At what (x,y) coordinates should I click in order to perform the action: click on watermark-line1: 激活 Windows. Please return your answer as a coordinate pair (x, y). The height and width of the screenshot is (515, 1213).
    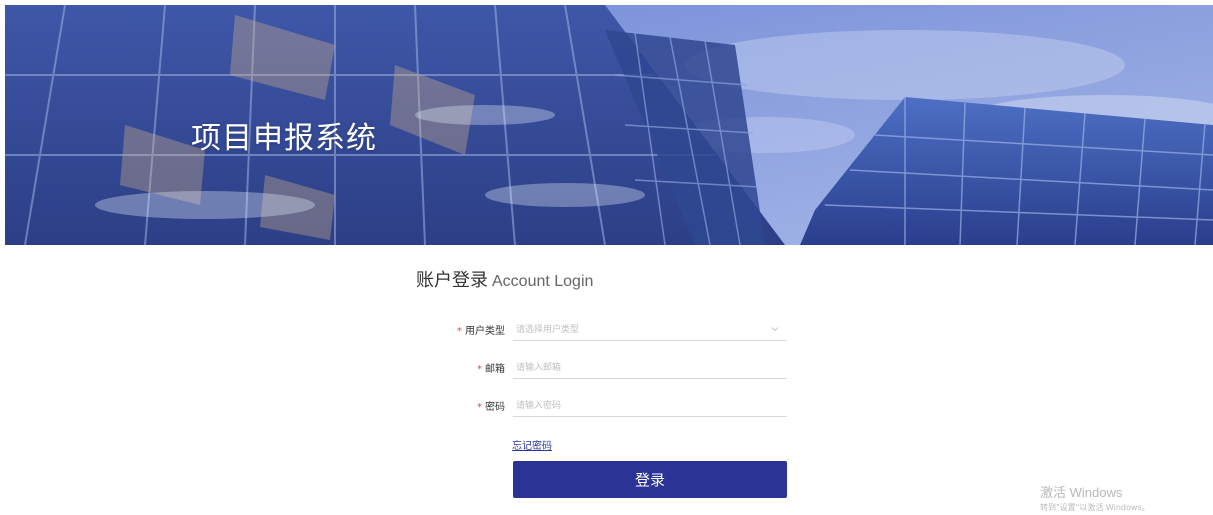
    Looking at the image, I should click on (1081, 492).